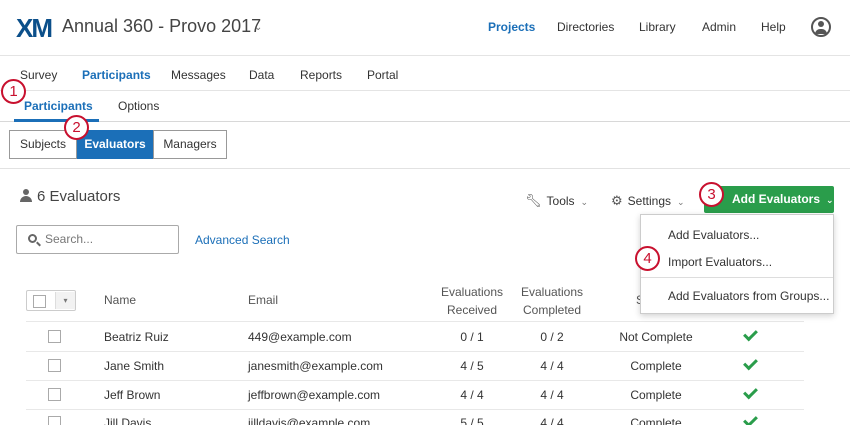 The width and height of the screenshot is (850, 425). What do you see at coordinates (315, 366) in the screenshot?
I see `cell-email: janesmith@example.com` at bounding box center [315, 366].